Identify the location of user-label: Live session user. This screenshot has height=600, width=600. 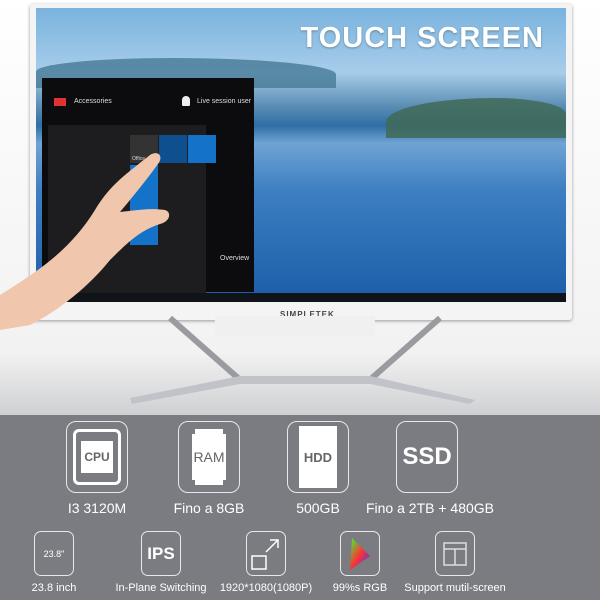
(224, 101).